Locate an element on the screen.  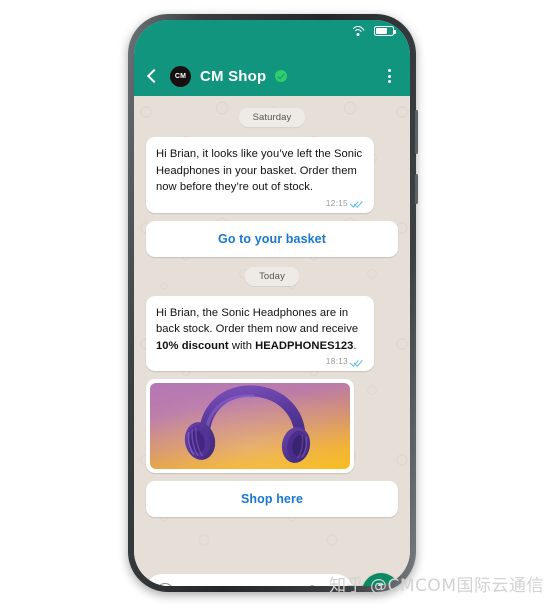
status-bar is located at coordinates (272, 38).